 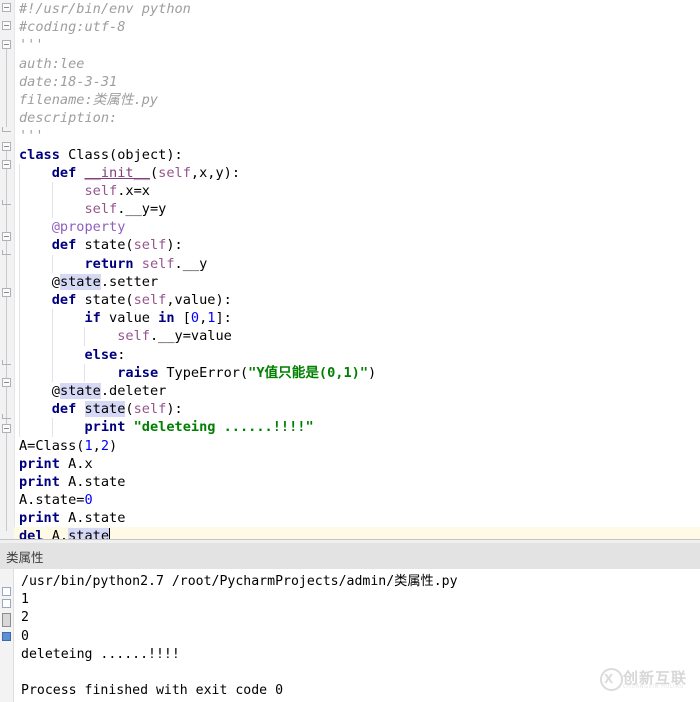 What do you see at coordinates (133, 190) in the screenshot?
I see `code-token-plain: .x=x` at bounding box center [133, 190].